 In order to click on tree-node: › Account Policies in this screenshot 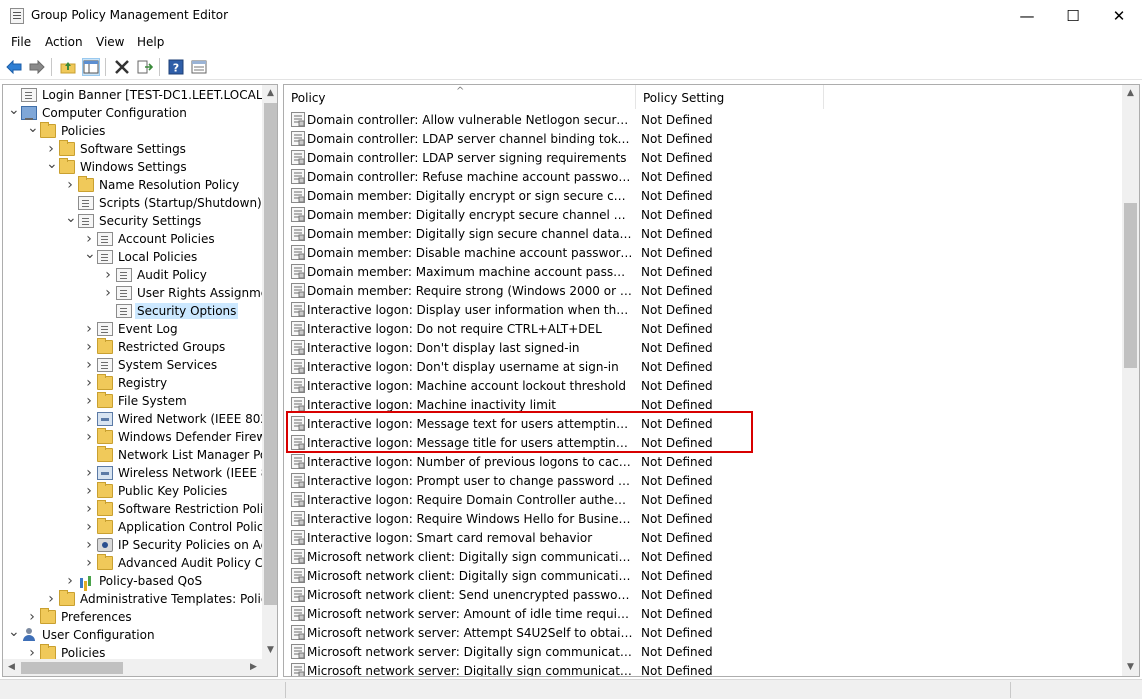, I will do `click(132, 239)`.